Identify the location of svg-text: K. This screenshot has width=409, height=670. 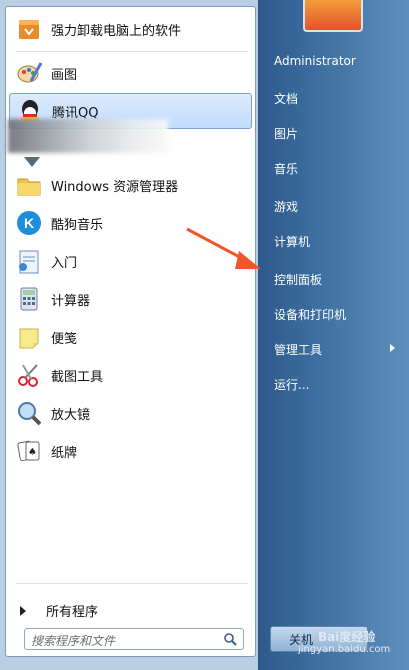
(29, 223).